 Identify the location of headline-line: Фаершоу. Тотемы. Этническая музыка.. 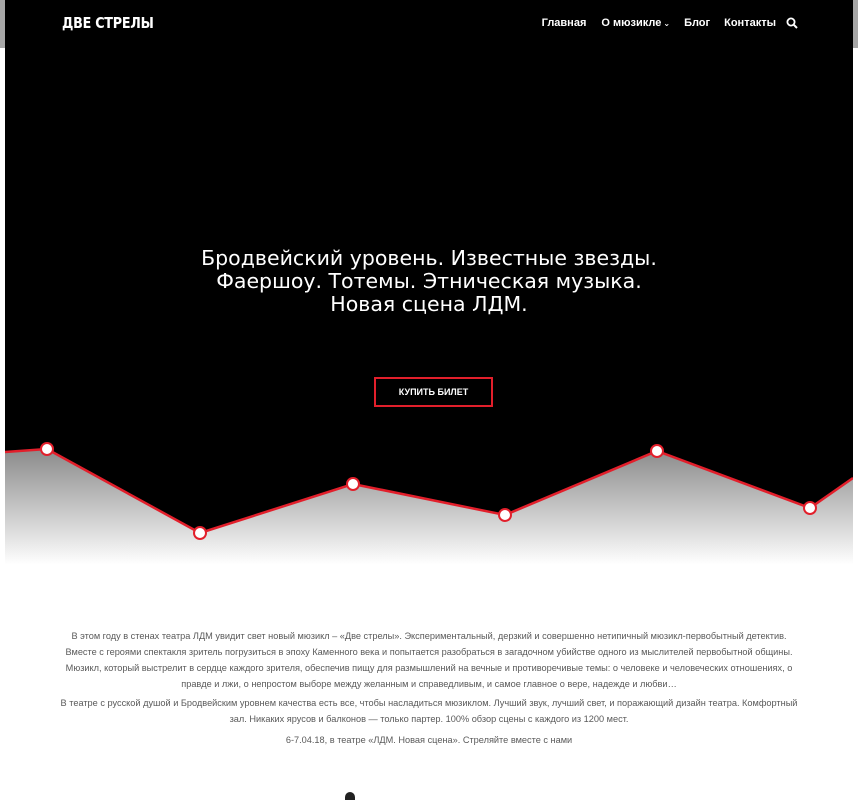
(429, 281).